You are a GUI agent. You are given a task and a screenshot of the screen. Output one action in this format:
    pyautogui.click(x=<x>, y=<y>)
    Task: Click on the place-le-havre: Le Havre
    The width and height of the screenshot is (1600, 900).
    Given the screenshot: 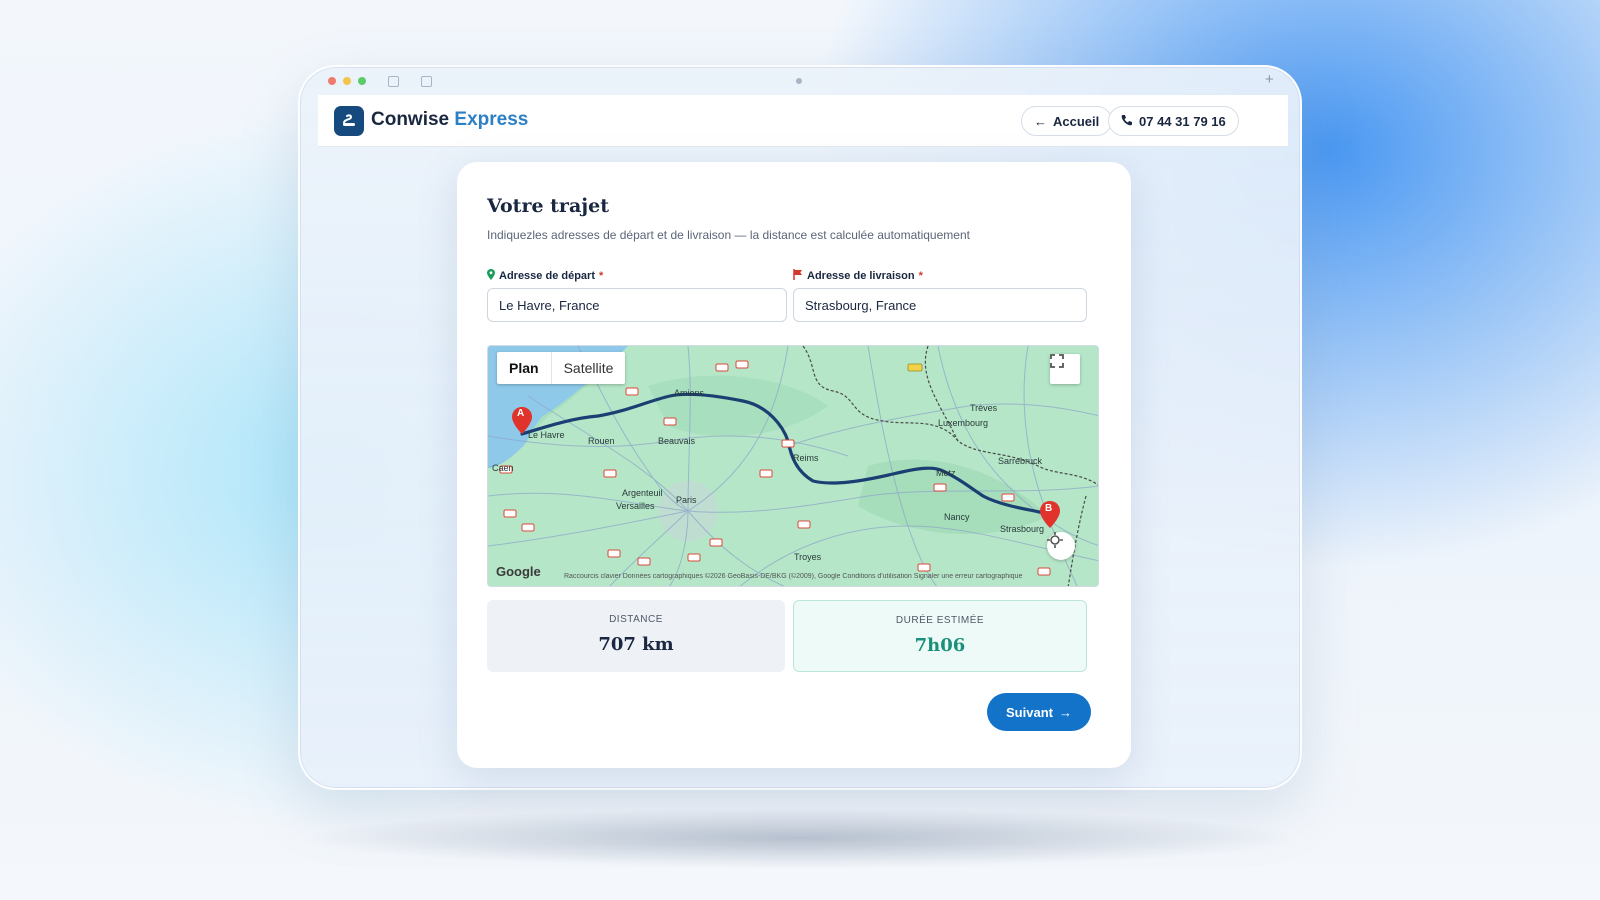 What is the action you would take?
    pyautogui.click(x=546, y=435)
    